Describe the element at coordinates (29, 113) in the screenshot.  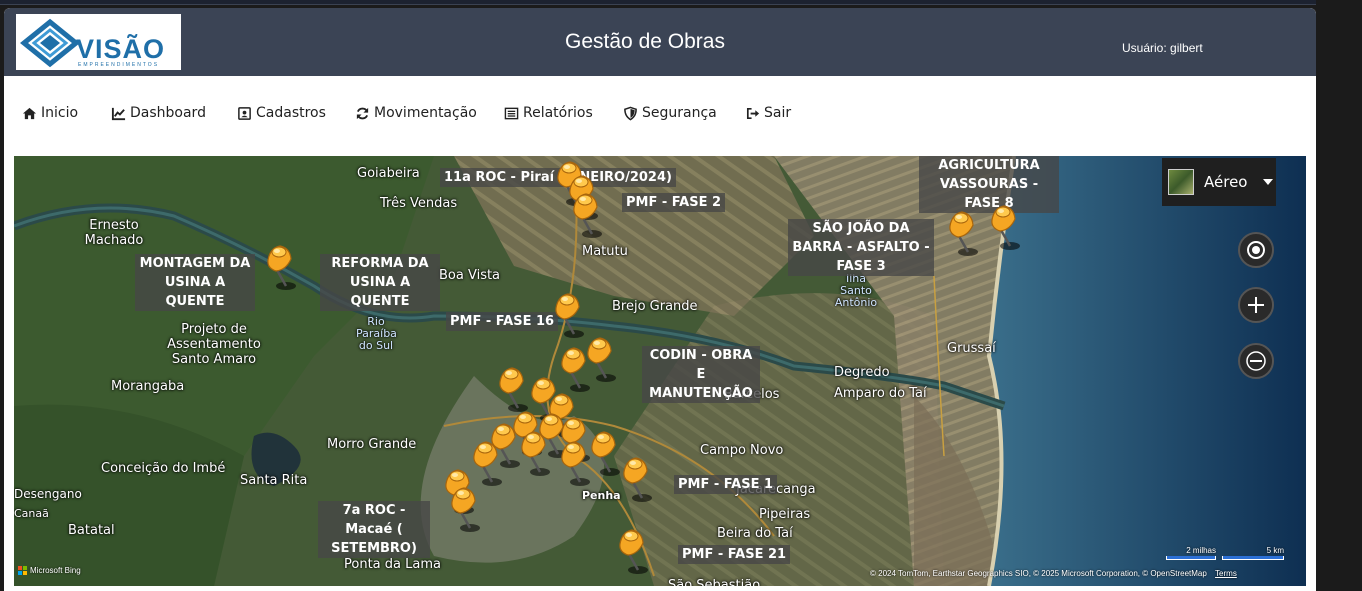
I see `home-icon` at that location.